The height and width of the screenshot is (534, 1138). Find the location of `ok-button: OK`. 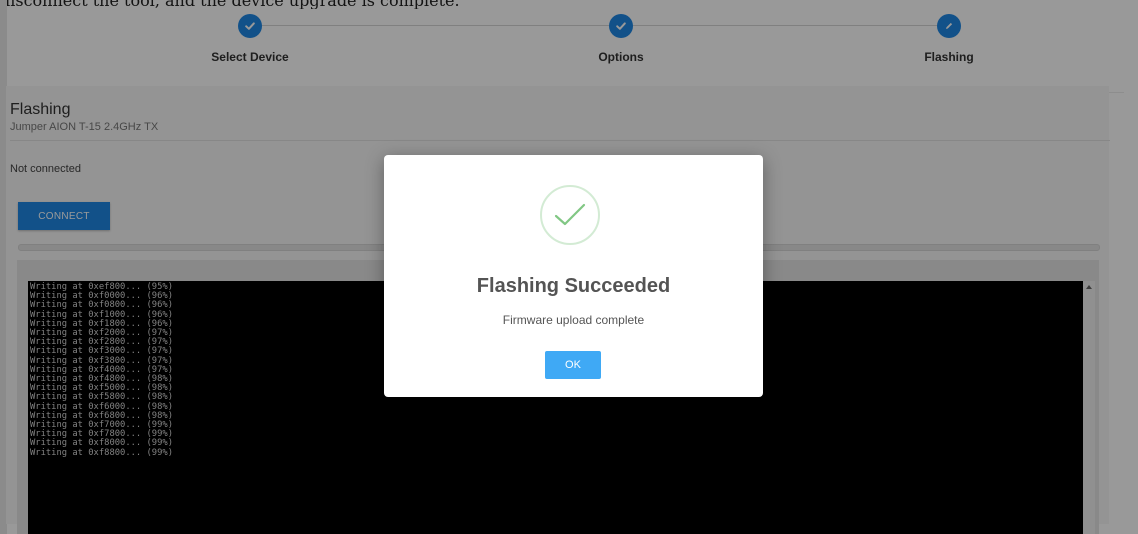

ok-button: OK is located at coordinates (573, 365).